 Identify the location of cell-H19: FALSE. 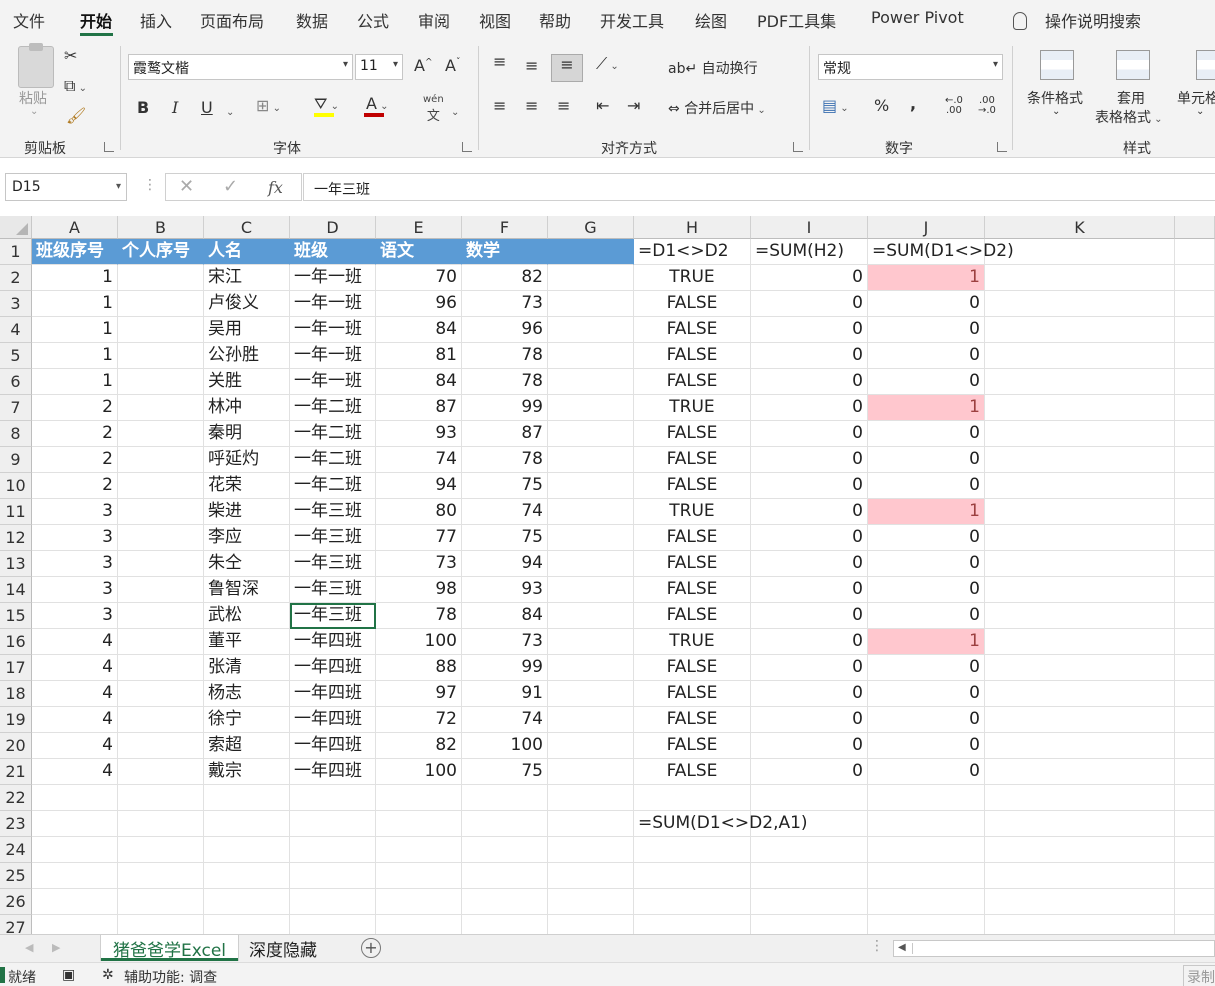
(692, 720).